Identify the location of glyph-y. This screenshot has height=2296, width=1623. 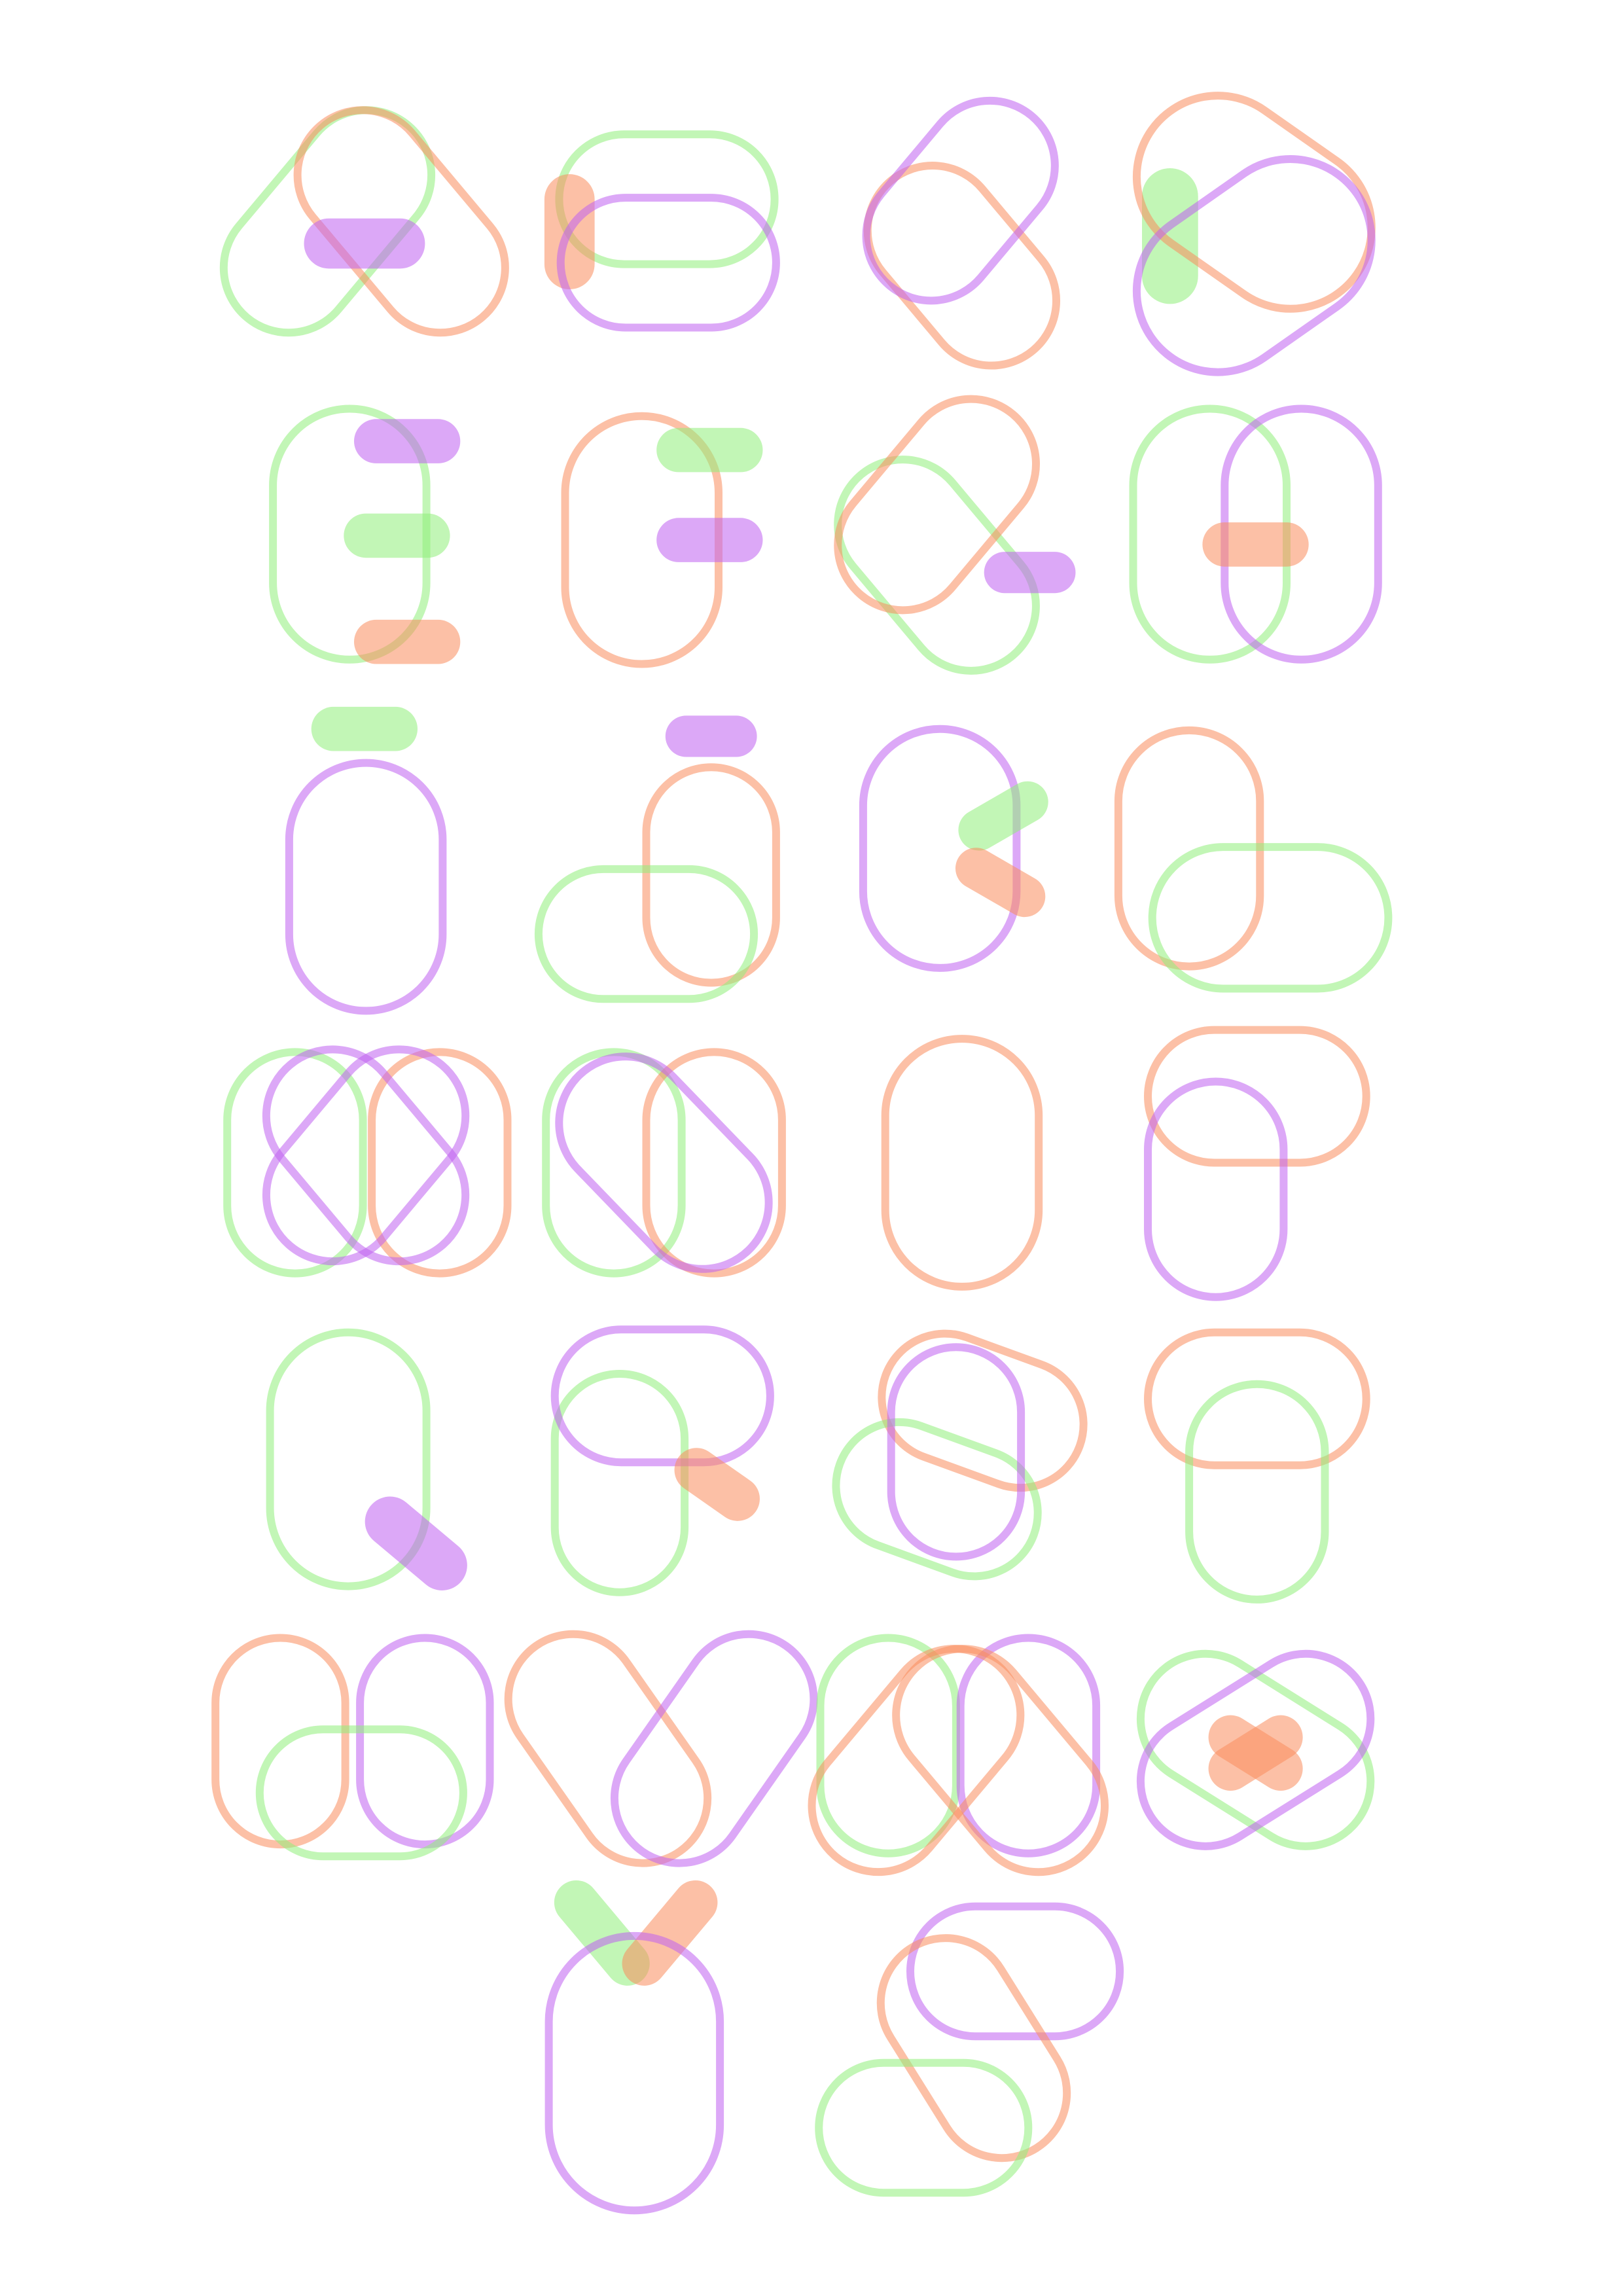
(634, 2047).